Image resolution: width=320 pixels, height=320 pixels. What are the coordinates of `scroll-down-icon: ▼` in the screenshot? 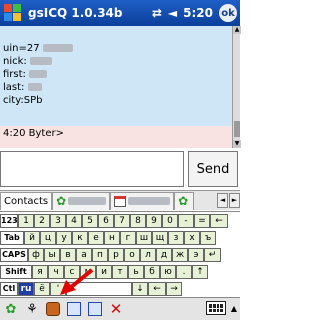 It's located at (237, 144).